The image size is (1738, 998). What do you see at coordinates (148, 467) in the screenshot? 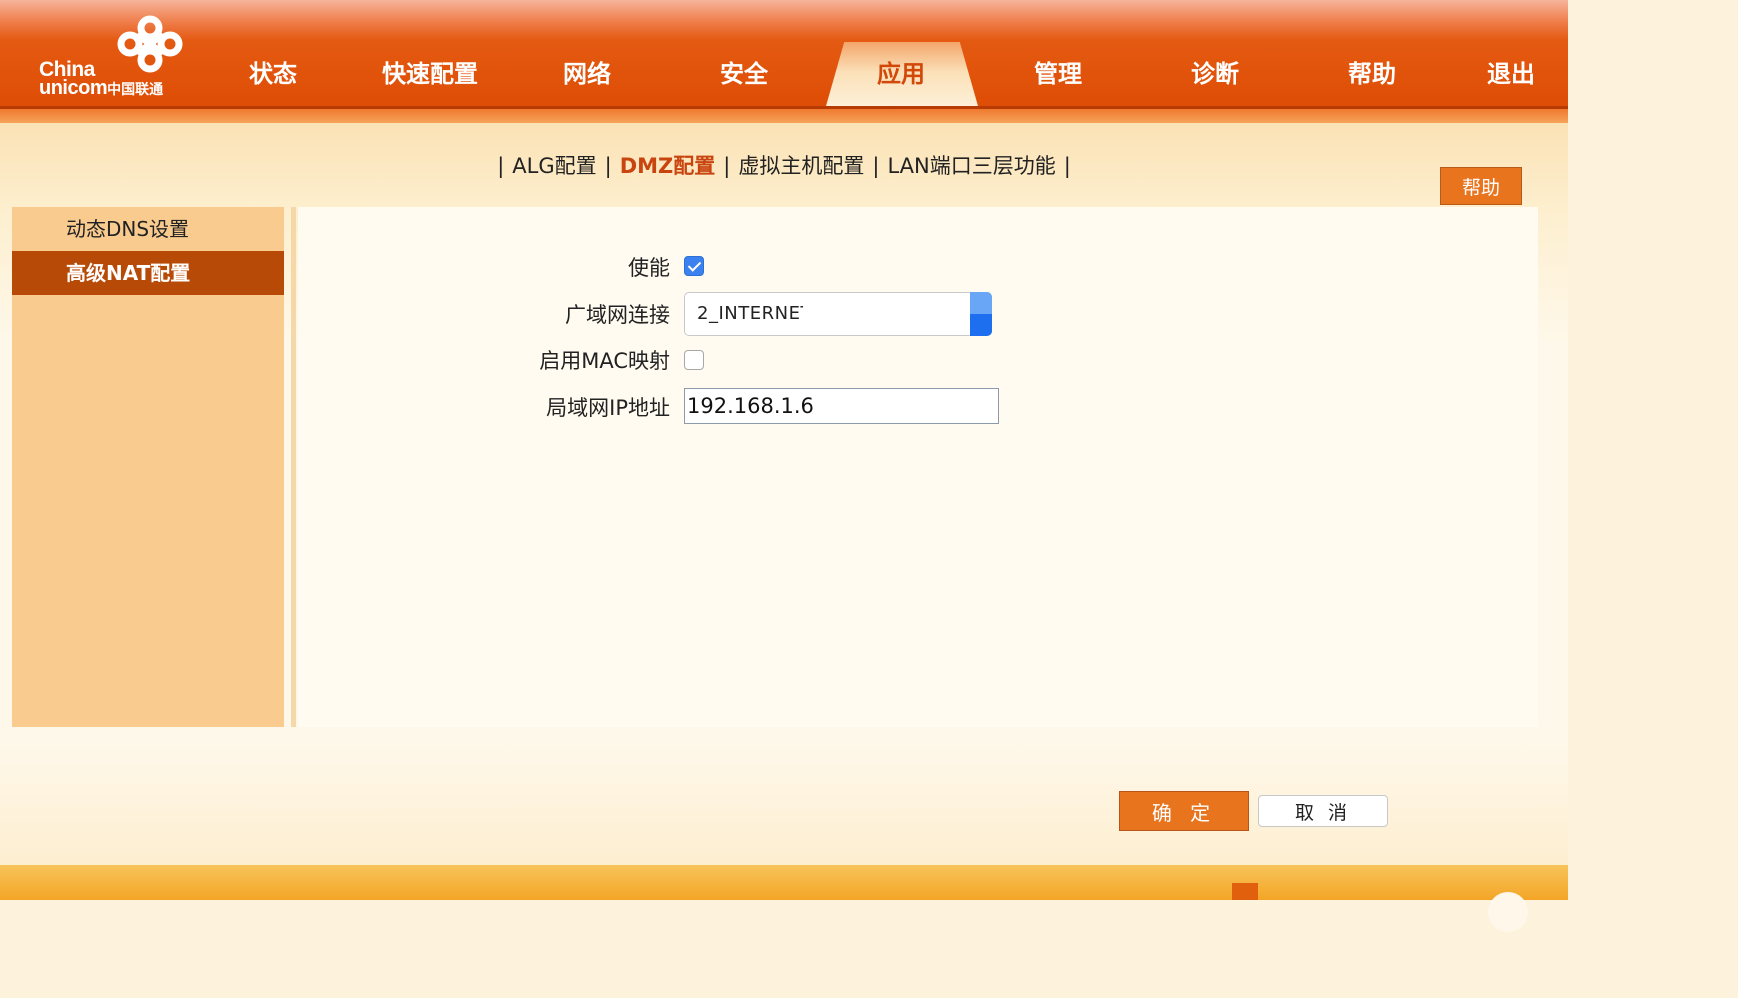
I see `sidebar: 动态DNS设置 高级NAT配置` at bounding box center [148, 467].